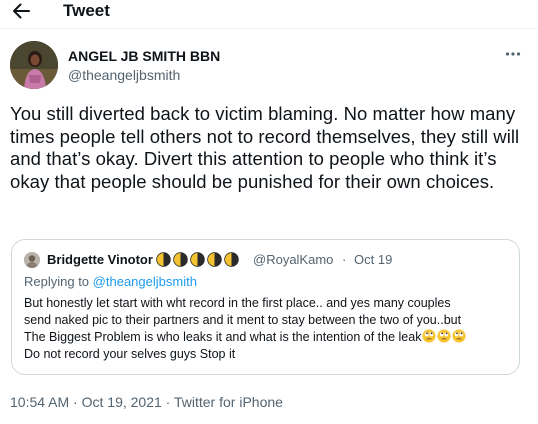  What do you see at coordinates (269, 28) in the screenshot?
I see `header-divider` at bounding box center [269, 28].